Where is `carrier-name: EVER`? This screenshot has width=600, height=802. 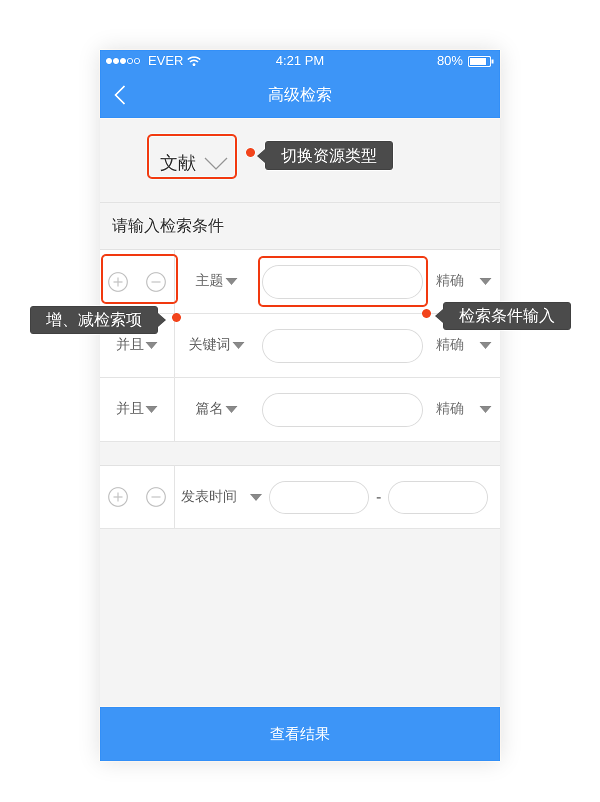
carrier-name: EVER is located at coordinates (166, 61).